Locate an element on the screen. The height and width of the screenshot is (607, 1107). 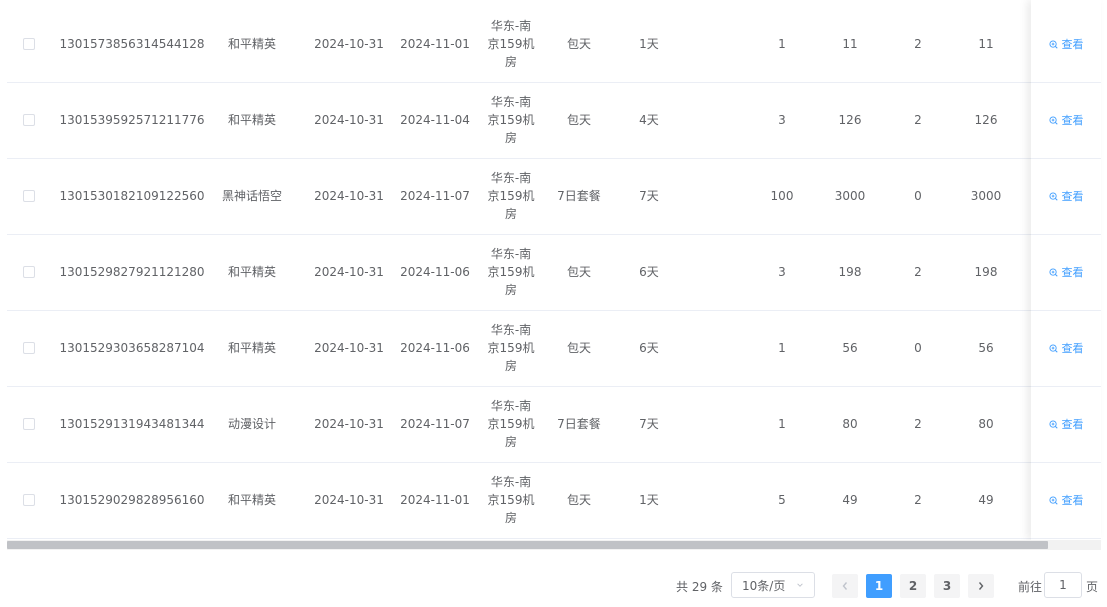
amount-cell: 56 is located at coordinates (850, 348).